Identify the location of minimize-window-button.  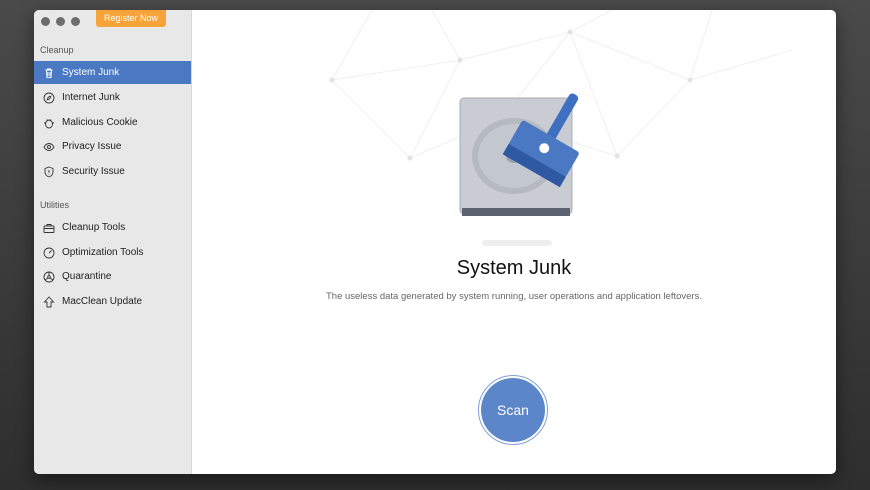
(60, 21).